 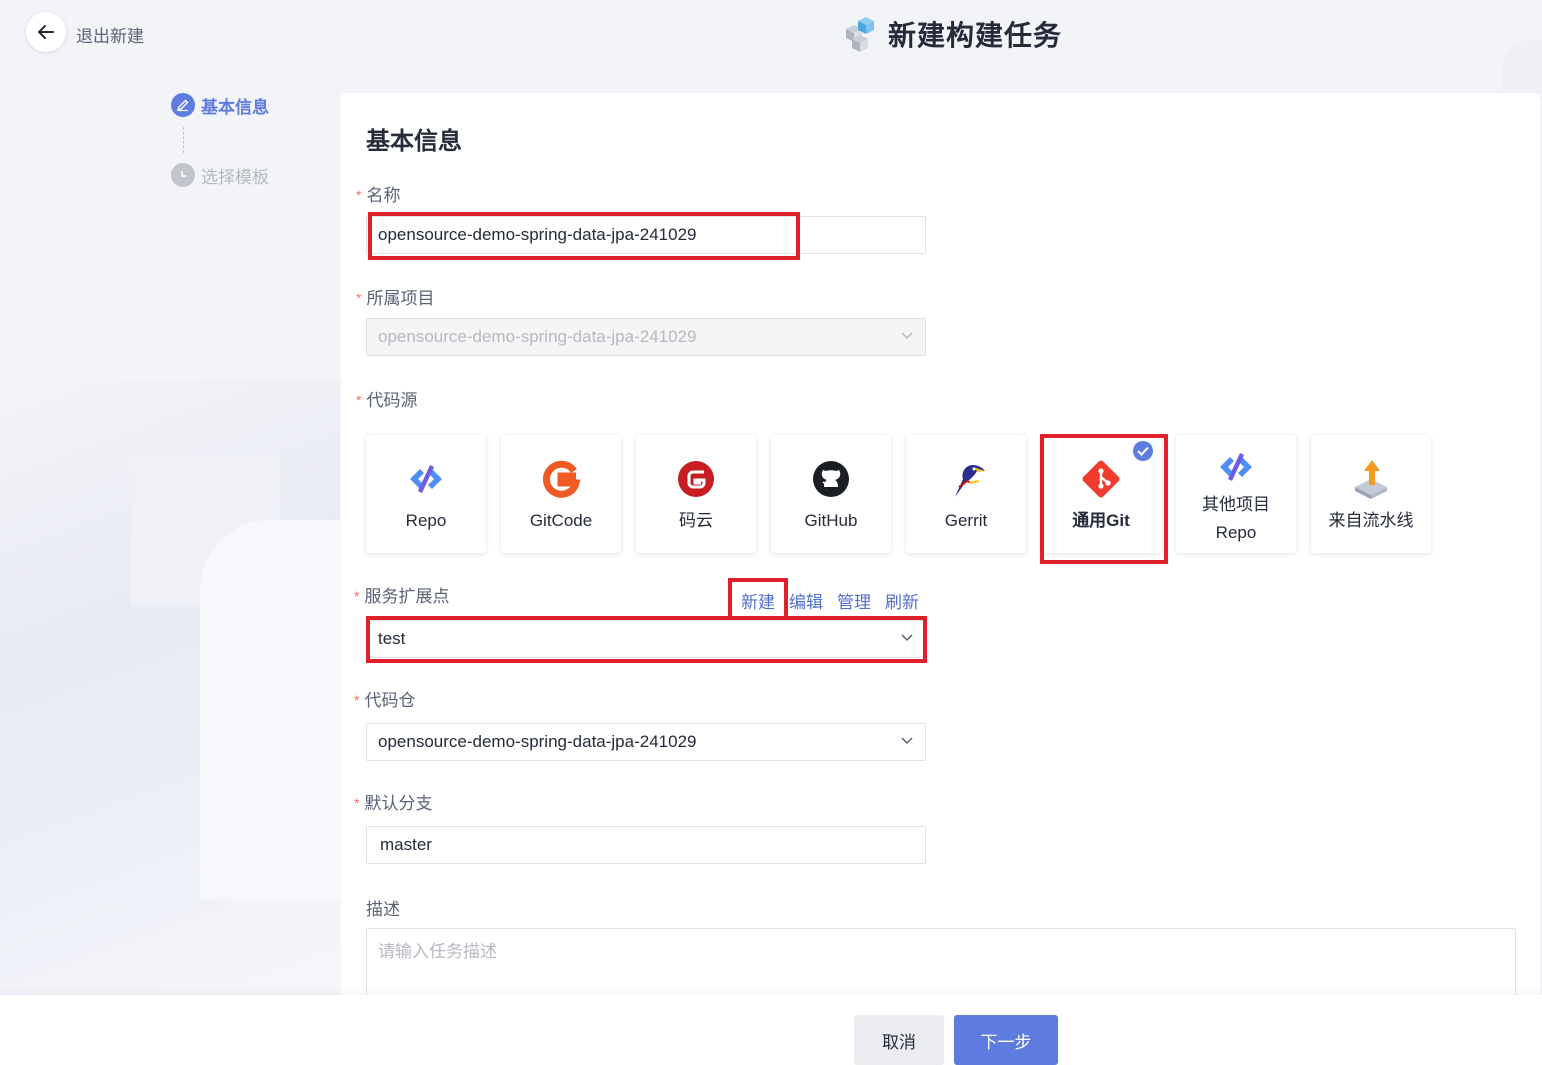 What do you see at coordinates (860, 34) in the screenshot?
I see `build-cubes-icon` at bounding box center [860, 34].